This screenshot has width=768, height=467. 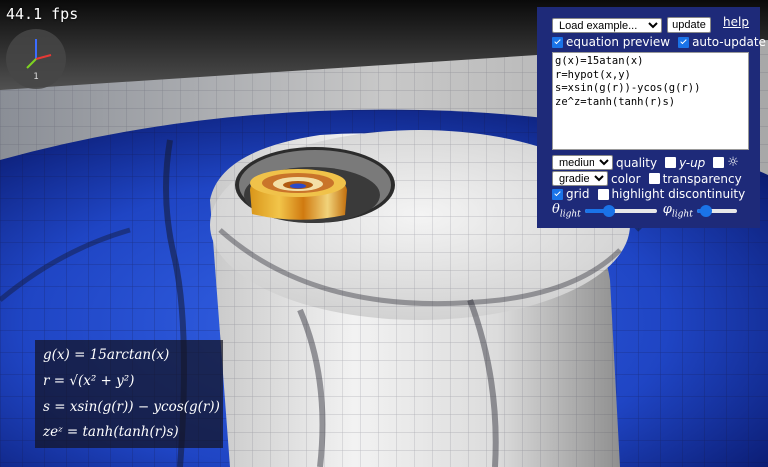 What do you see at coordinates (608, 210) in the screenshot?
I see `theta-slider-thumb` at bounding box center [608, 210].